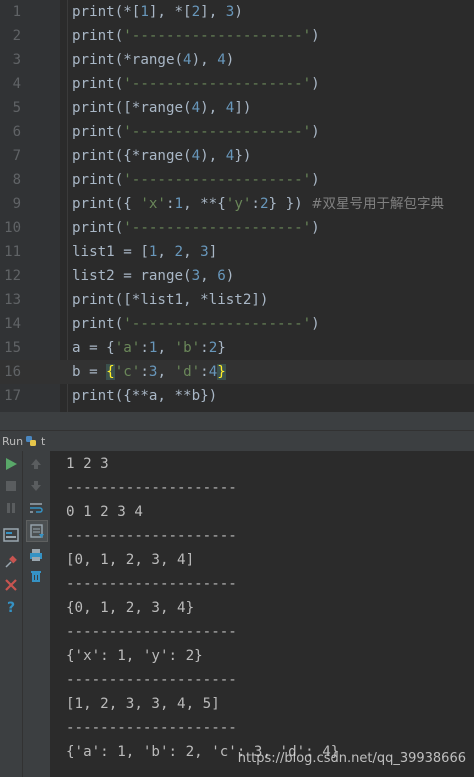  I want to click on pin-icon, so click(11, 562).